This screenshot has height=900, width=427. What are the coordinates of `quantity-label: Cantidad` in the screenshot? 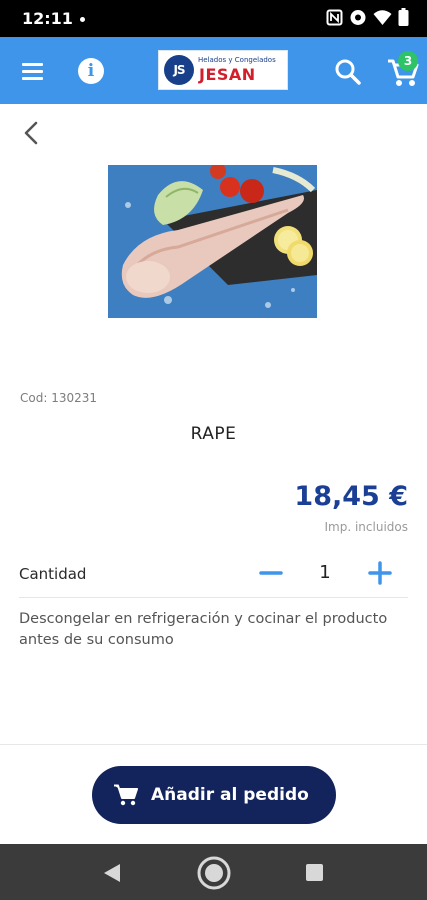 It's located at (53, 574).